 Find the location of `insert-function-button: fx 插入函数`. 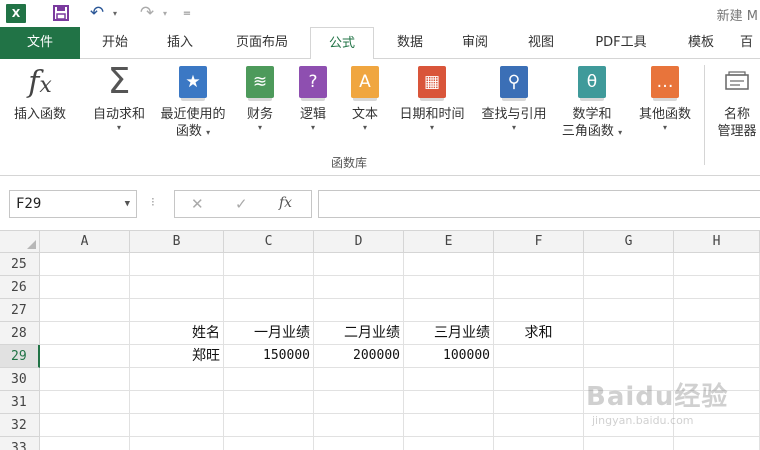

insert-function-button: fx 插入函数 is located at coordinates (40, 94).